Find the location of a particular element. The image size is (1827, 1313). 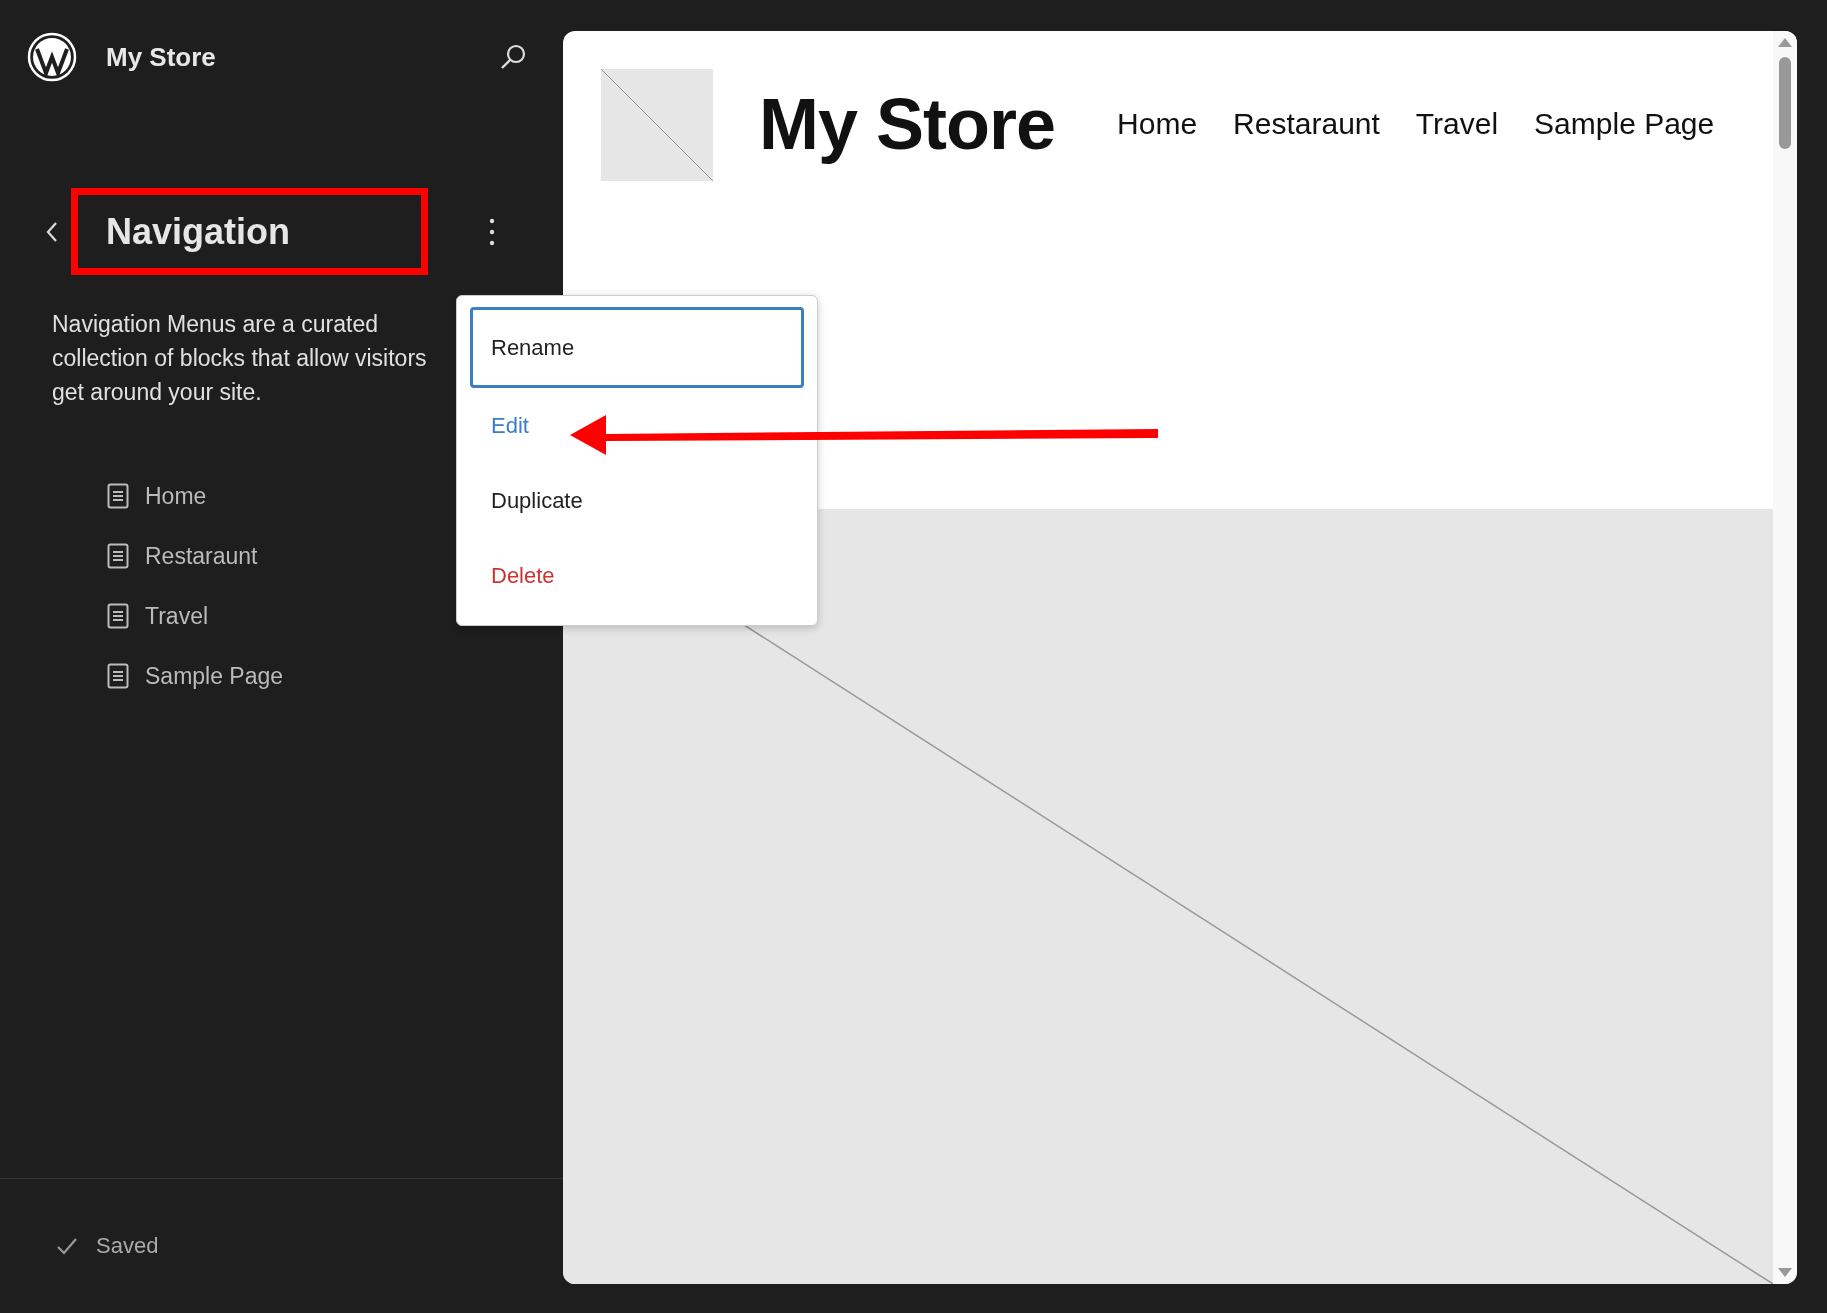

check-icon is located at coordinates (67, 1246).